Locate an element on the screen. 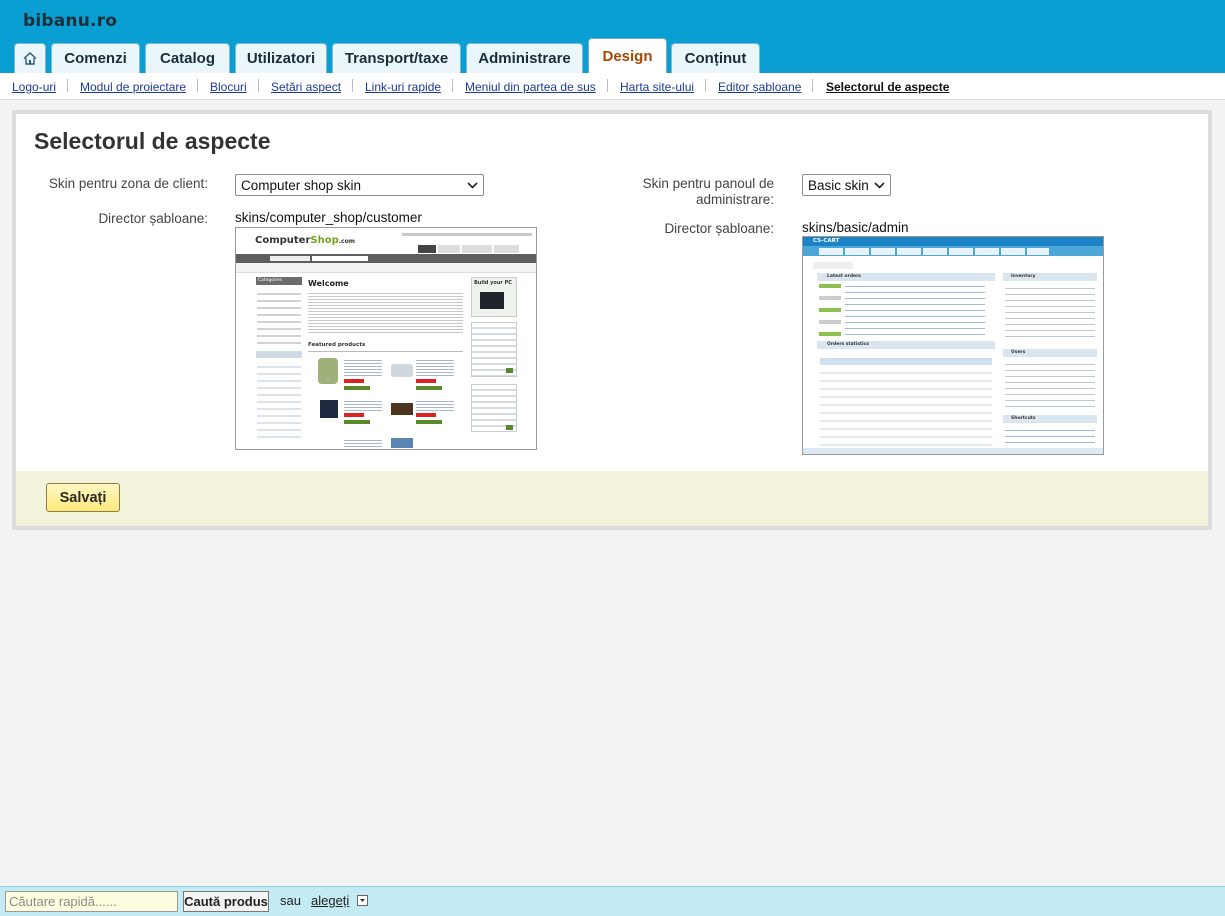  thumb-logo-a: Computer is located at coordinates (283, 240).